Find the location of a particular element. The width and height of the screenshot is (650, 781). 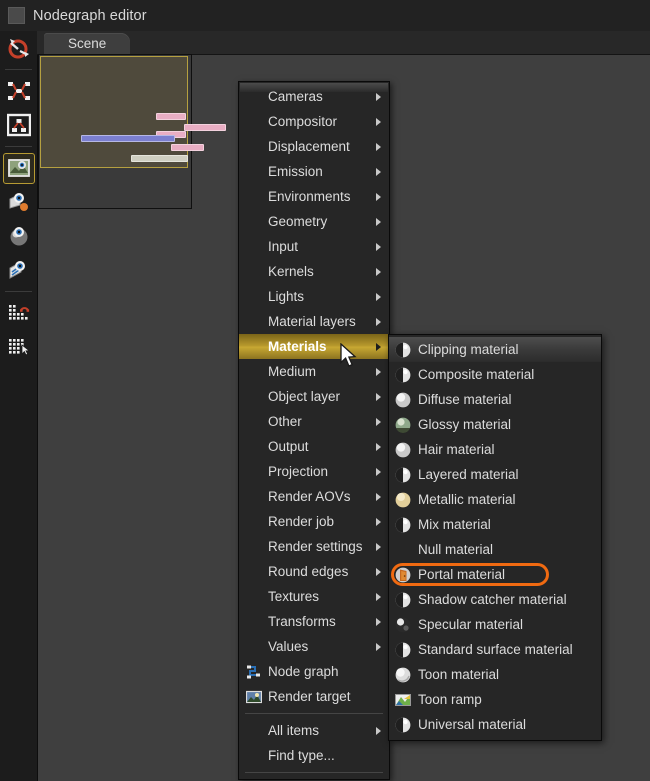

menu-item-medium: Medium is located at coordinates (314, 371).